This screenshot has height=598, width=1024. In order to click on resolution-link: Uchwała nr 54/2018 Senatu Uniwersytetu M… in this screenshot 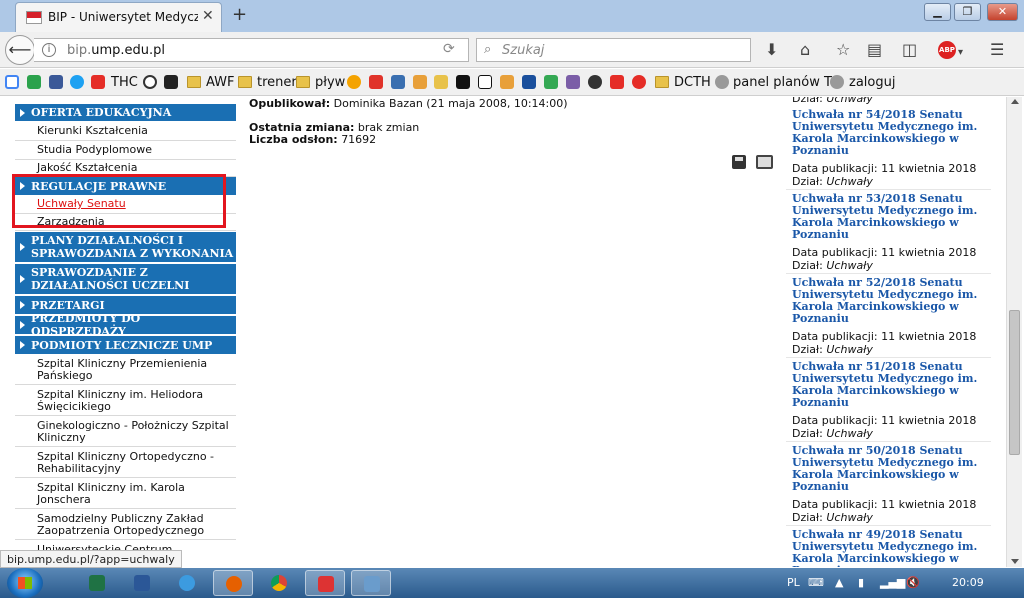, I will do `click(889, 133)`.